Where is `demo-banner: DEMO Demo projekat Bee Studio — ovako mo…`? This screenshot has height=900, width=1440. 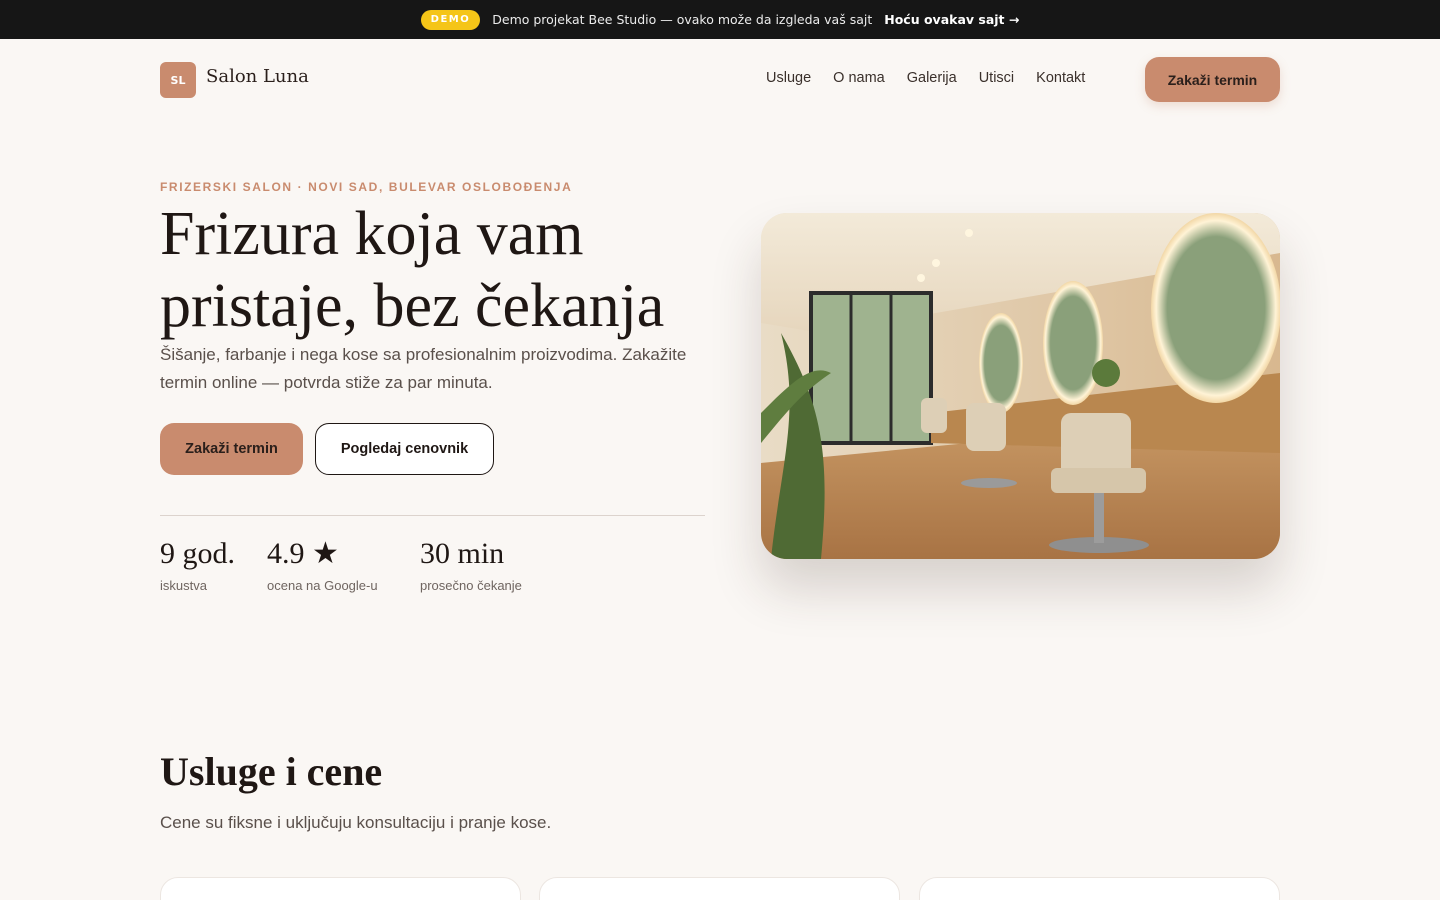 demo-banner: DEMO Demo projekat Bee Studio — ovako mo… is located at coordinates (720, 19).